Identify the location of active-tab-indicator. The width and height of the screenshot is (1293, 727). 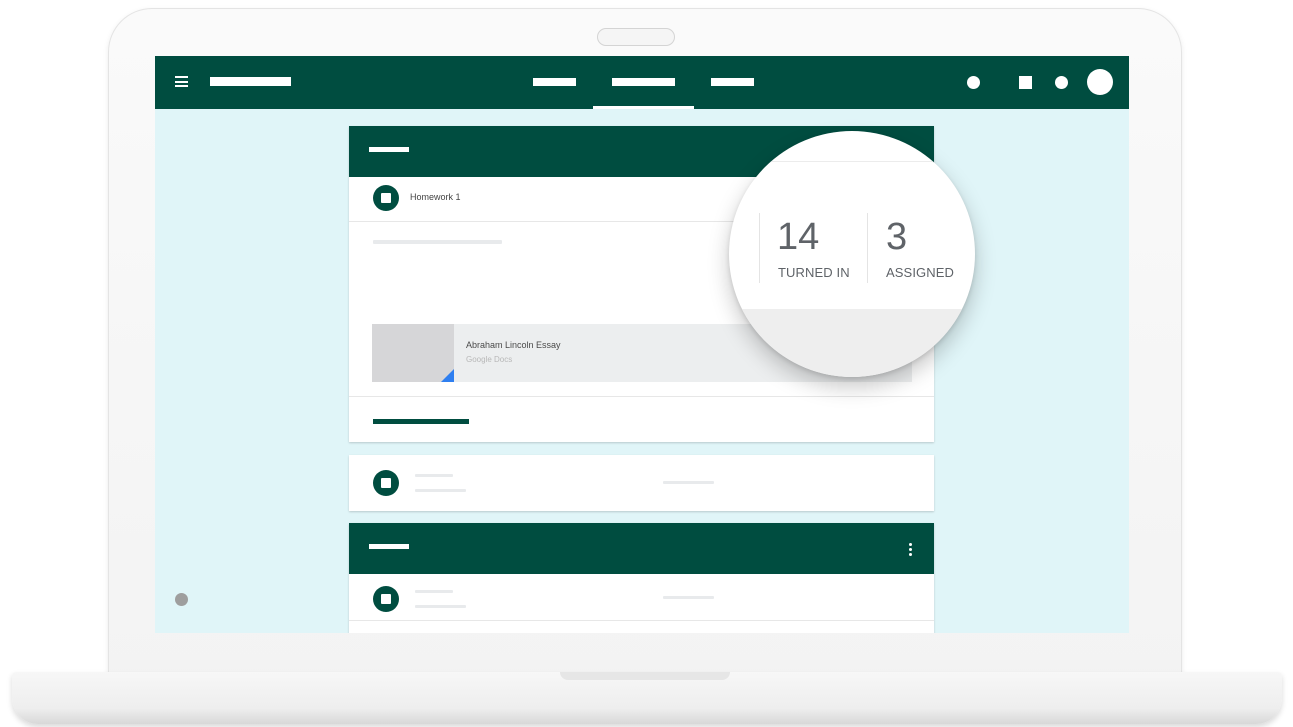
(643, 107).